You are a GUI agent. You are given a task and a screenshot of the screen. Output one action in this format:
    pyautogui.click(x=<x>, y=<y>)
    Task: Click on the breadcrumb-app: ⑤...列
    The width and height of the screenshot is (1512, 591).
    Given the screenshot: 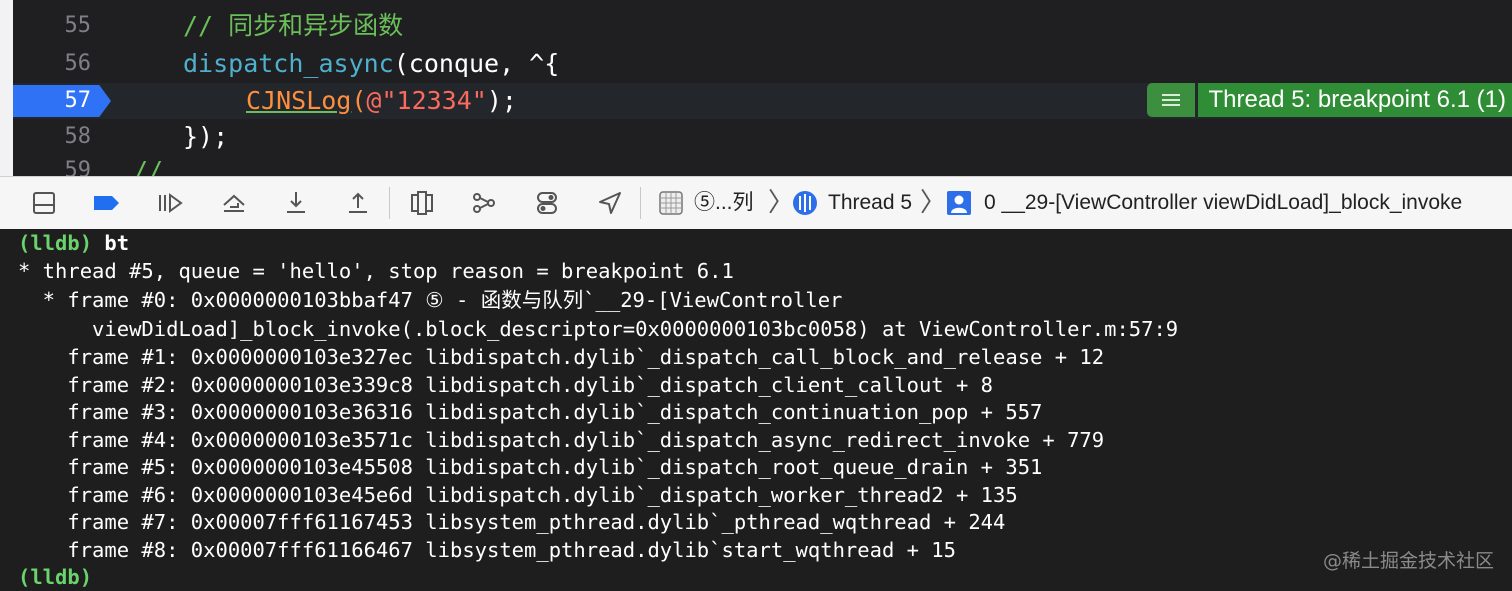 What is the action you would take?
    pyautogui.click(x=724, y=203)
    